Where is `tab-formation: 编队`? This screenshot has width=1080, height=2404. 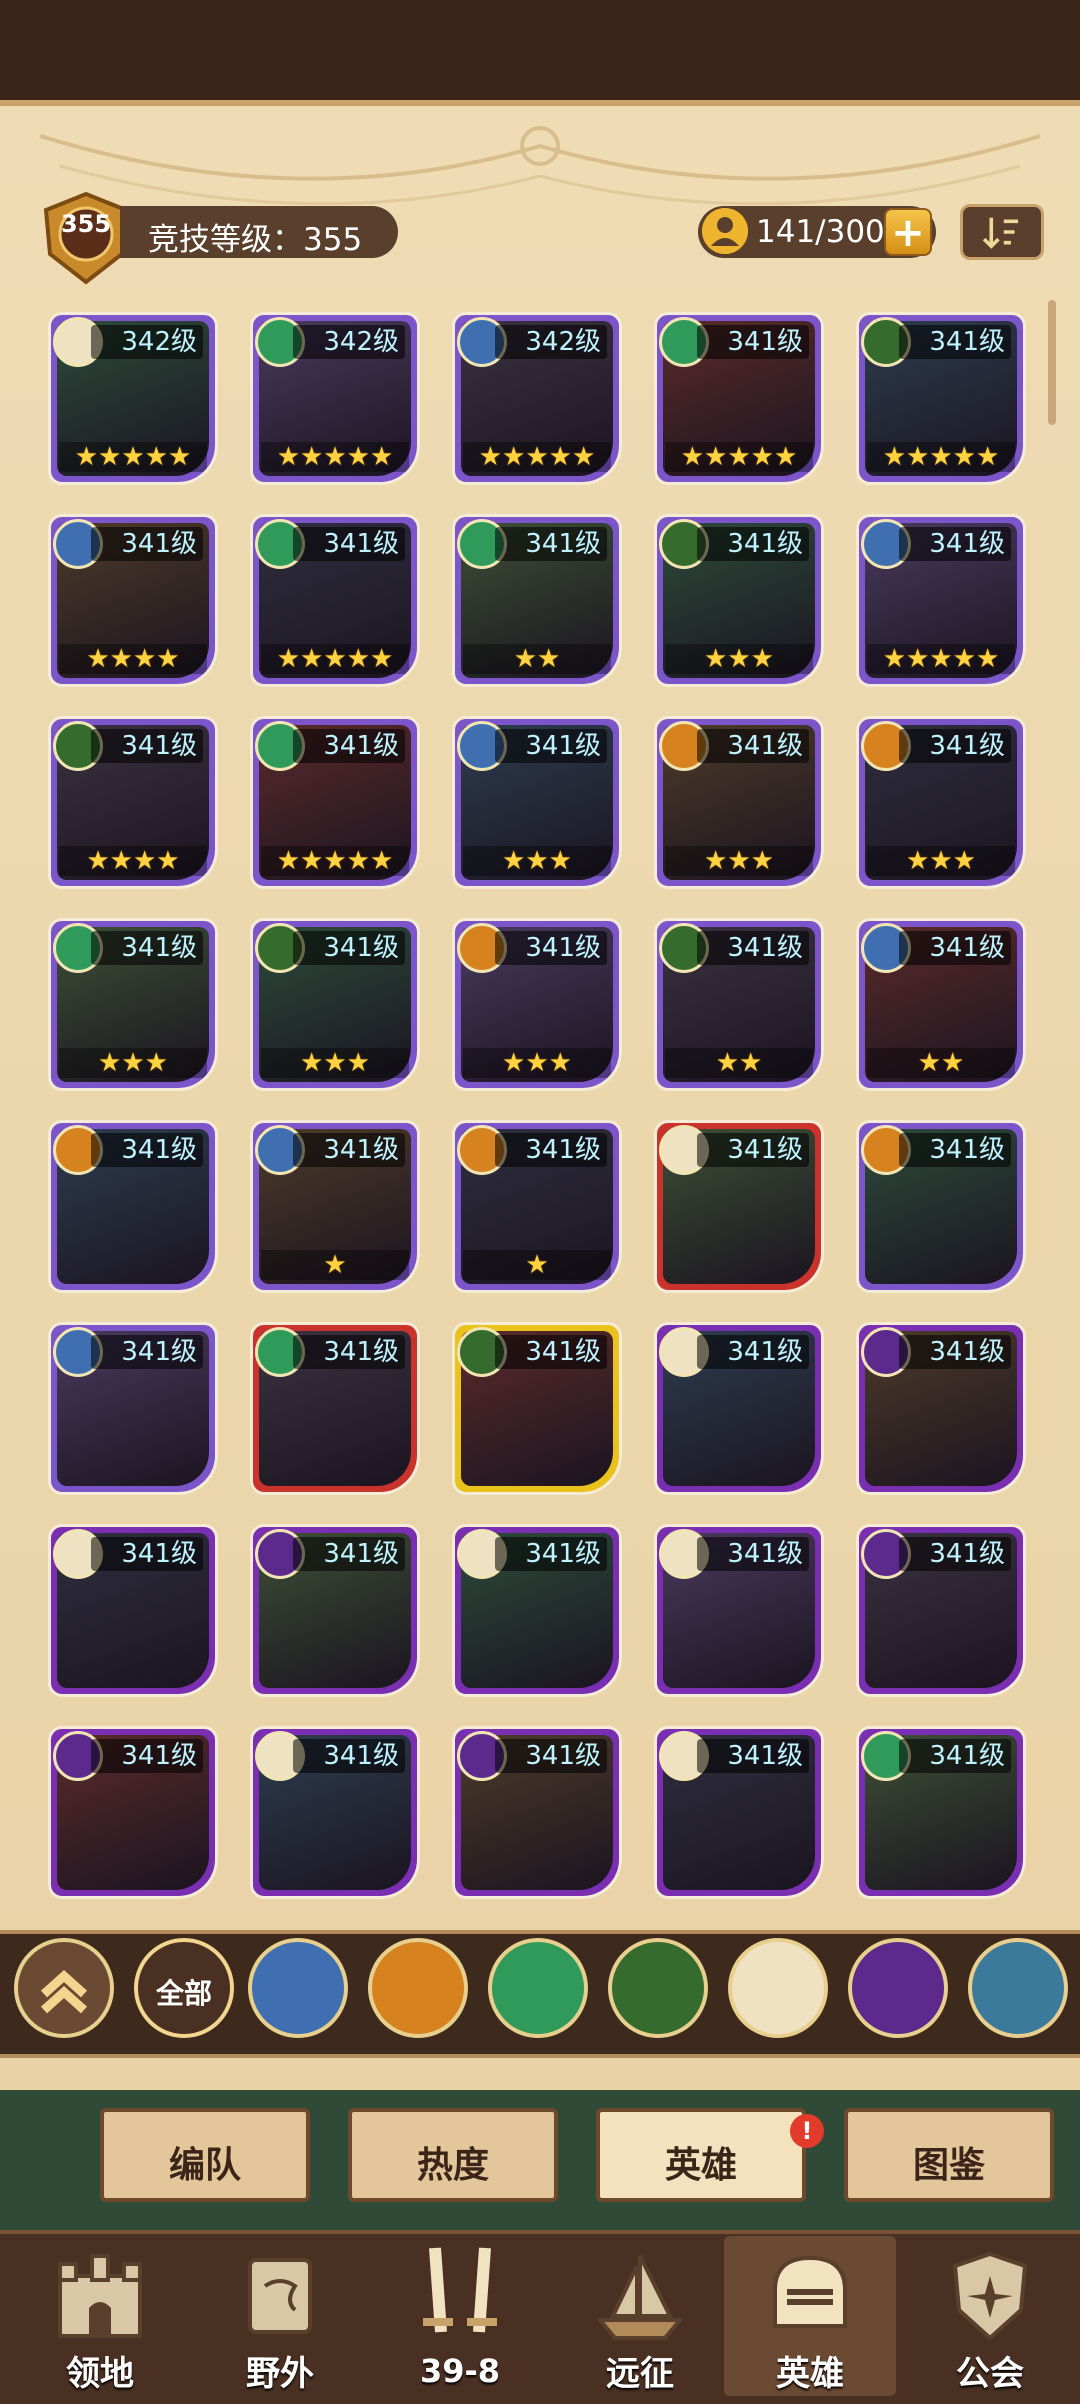 tab-formation: 编队 is located at coordinates (205, 2155).